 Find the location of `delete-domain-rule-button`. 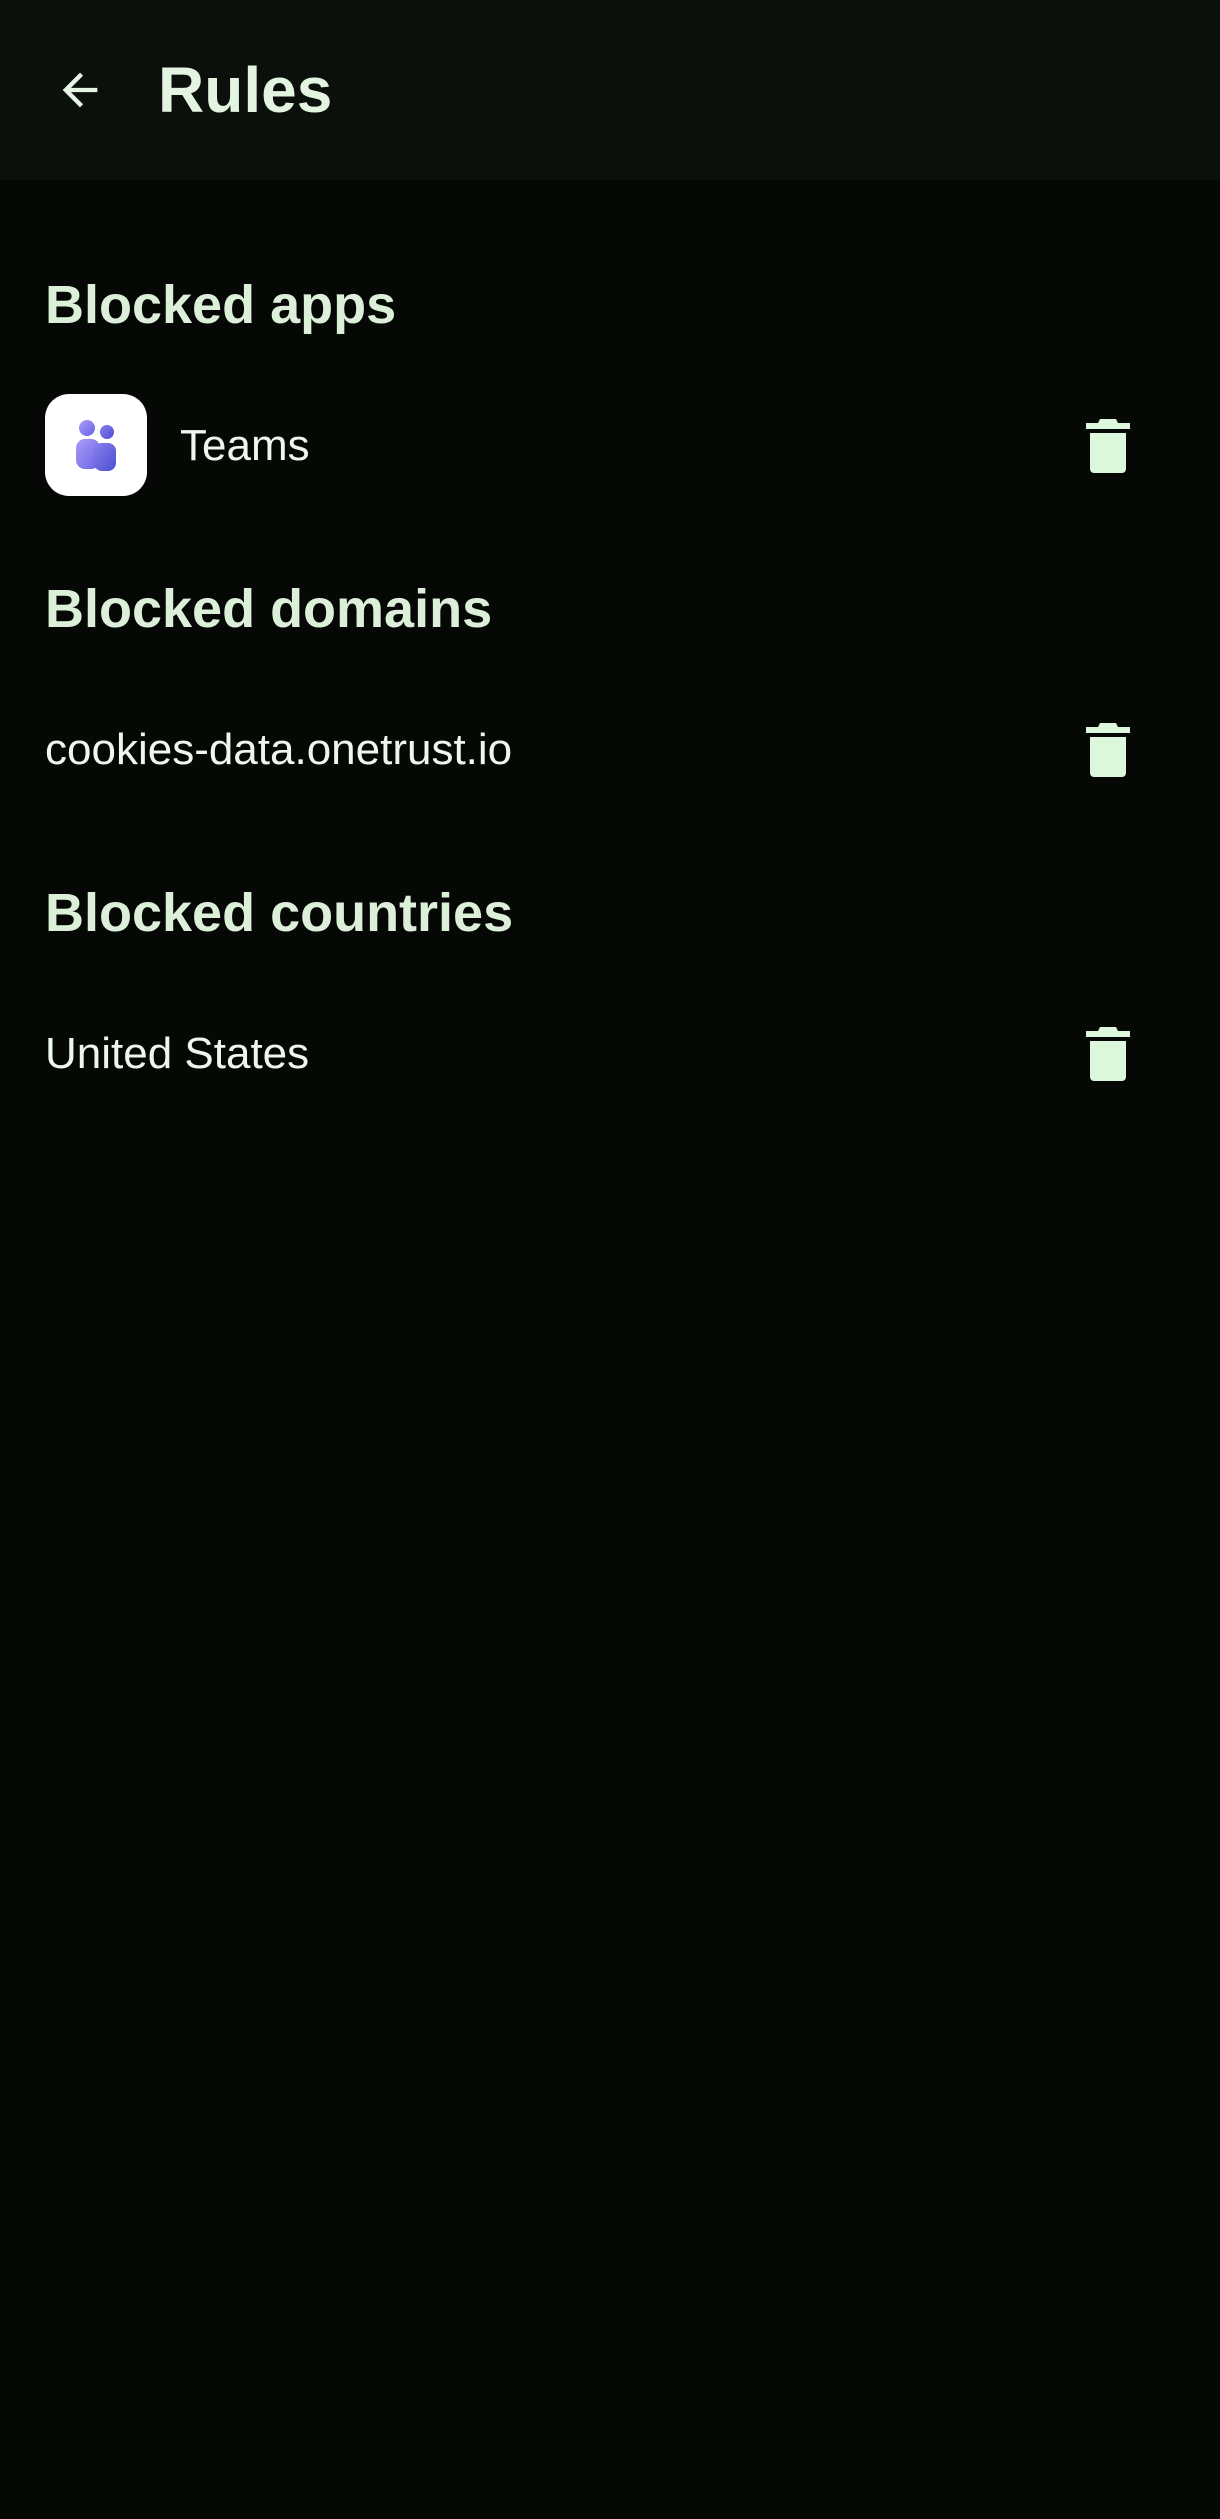

delete-domain-rule-button is located at coordinates (1108, 750).